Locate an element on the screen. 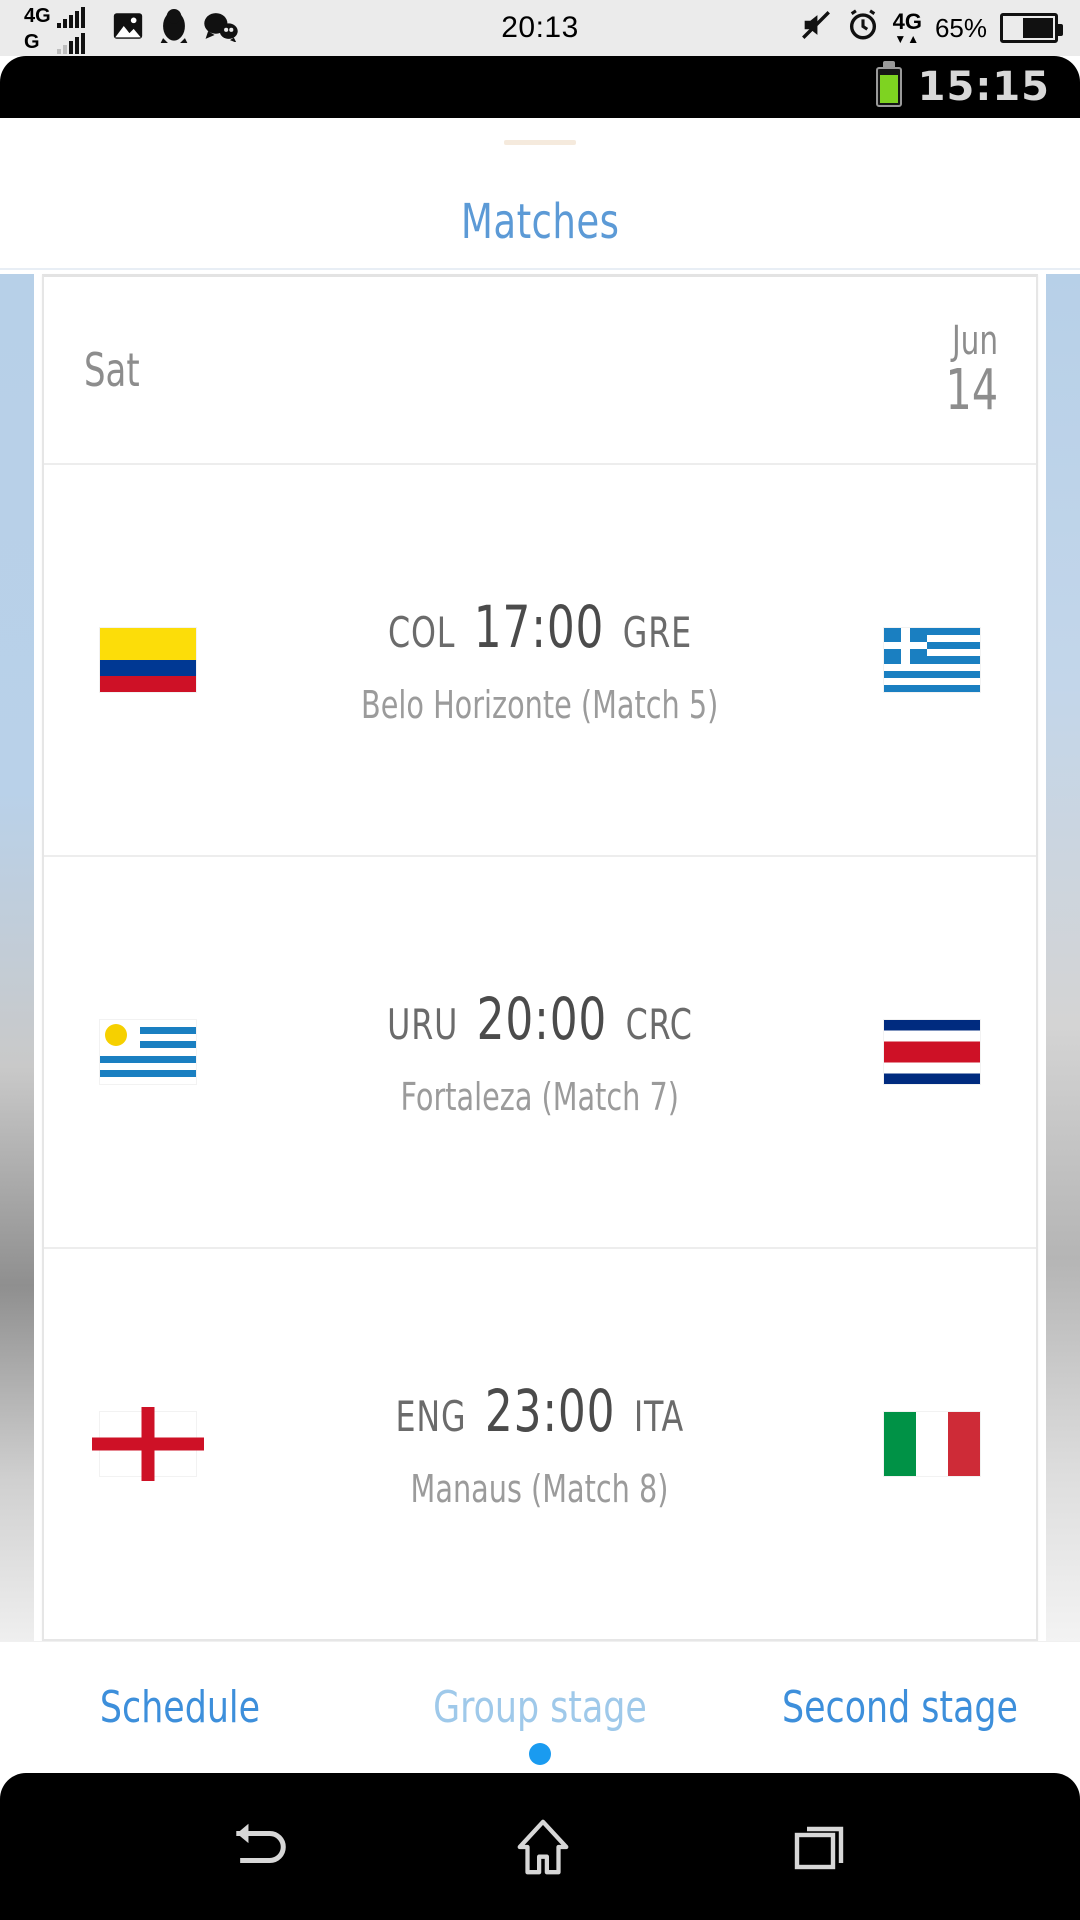 This screenshot has width=1080, height=1920. date-header: Sat Jun 14 is located at coordinates (540, 371).